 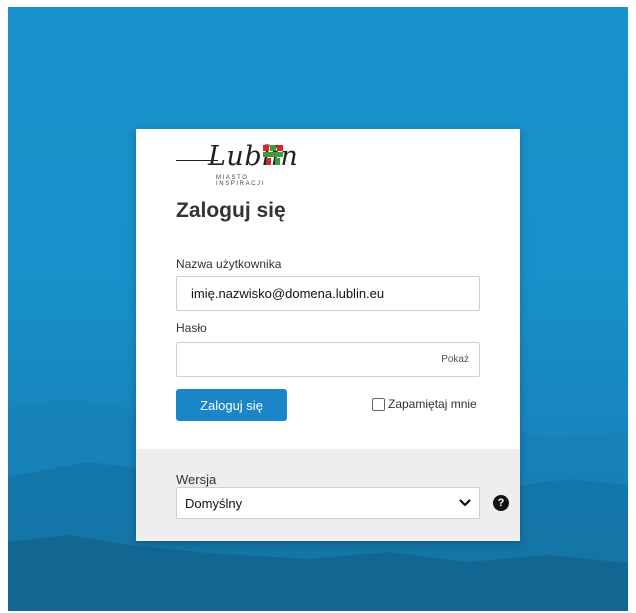 What do you see at coordinates (288, 293) in the screenshot?
I see `username-value: imię.nazwisko@domena.lublin.eu` at bounding box center [288, 293].